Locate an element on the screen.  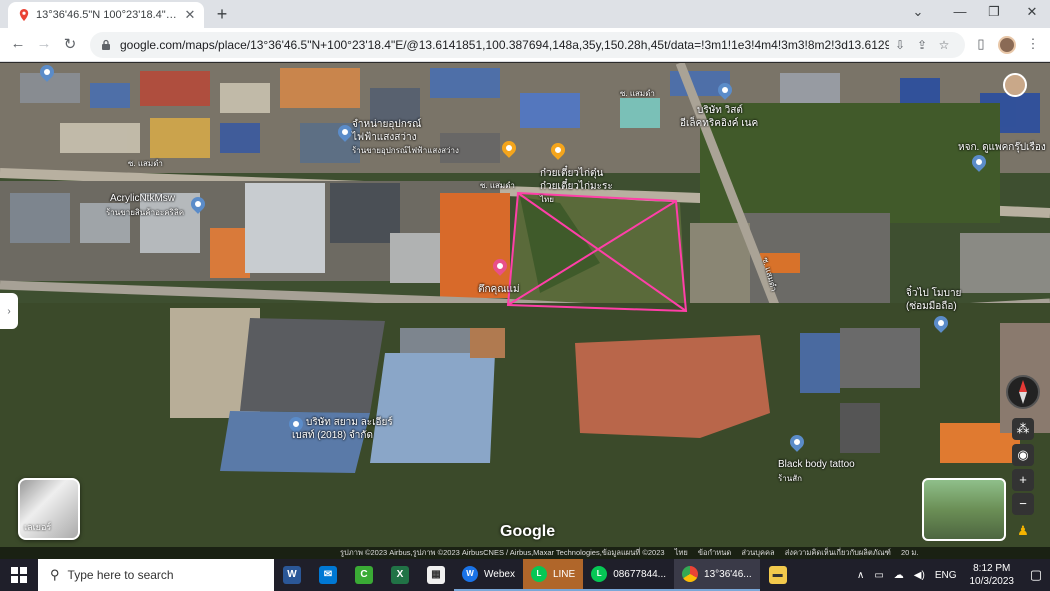
side-panel-icon: ▯ is located at coordinates (981, 44).